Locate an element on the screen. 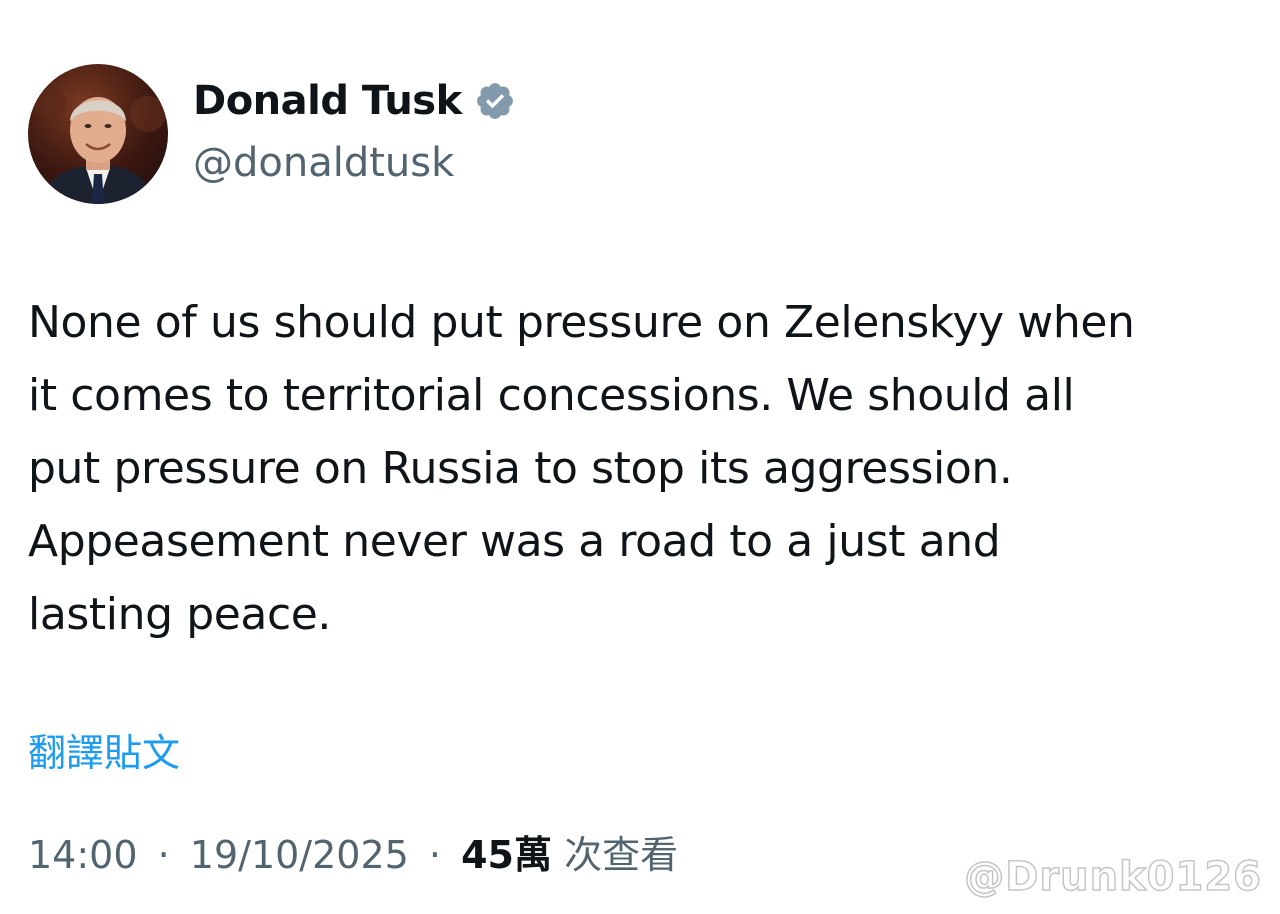  tweet-meta: 14:00 · 19/10/2025 · 45萬 次查看 is located at coordinates (353, 851).